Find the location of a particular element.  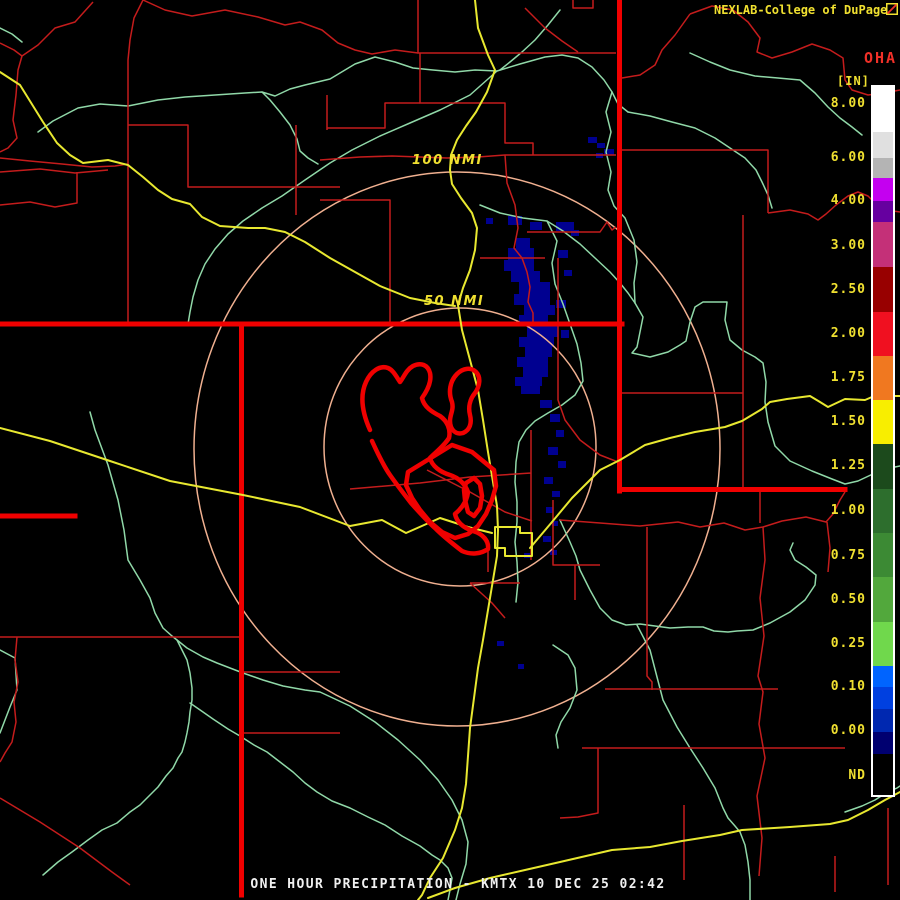

urban-area-box is located at coordinates (513, 541).